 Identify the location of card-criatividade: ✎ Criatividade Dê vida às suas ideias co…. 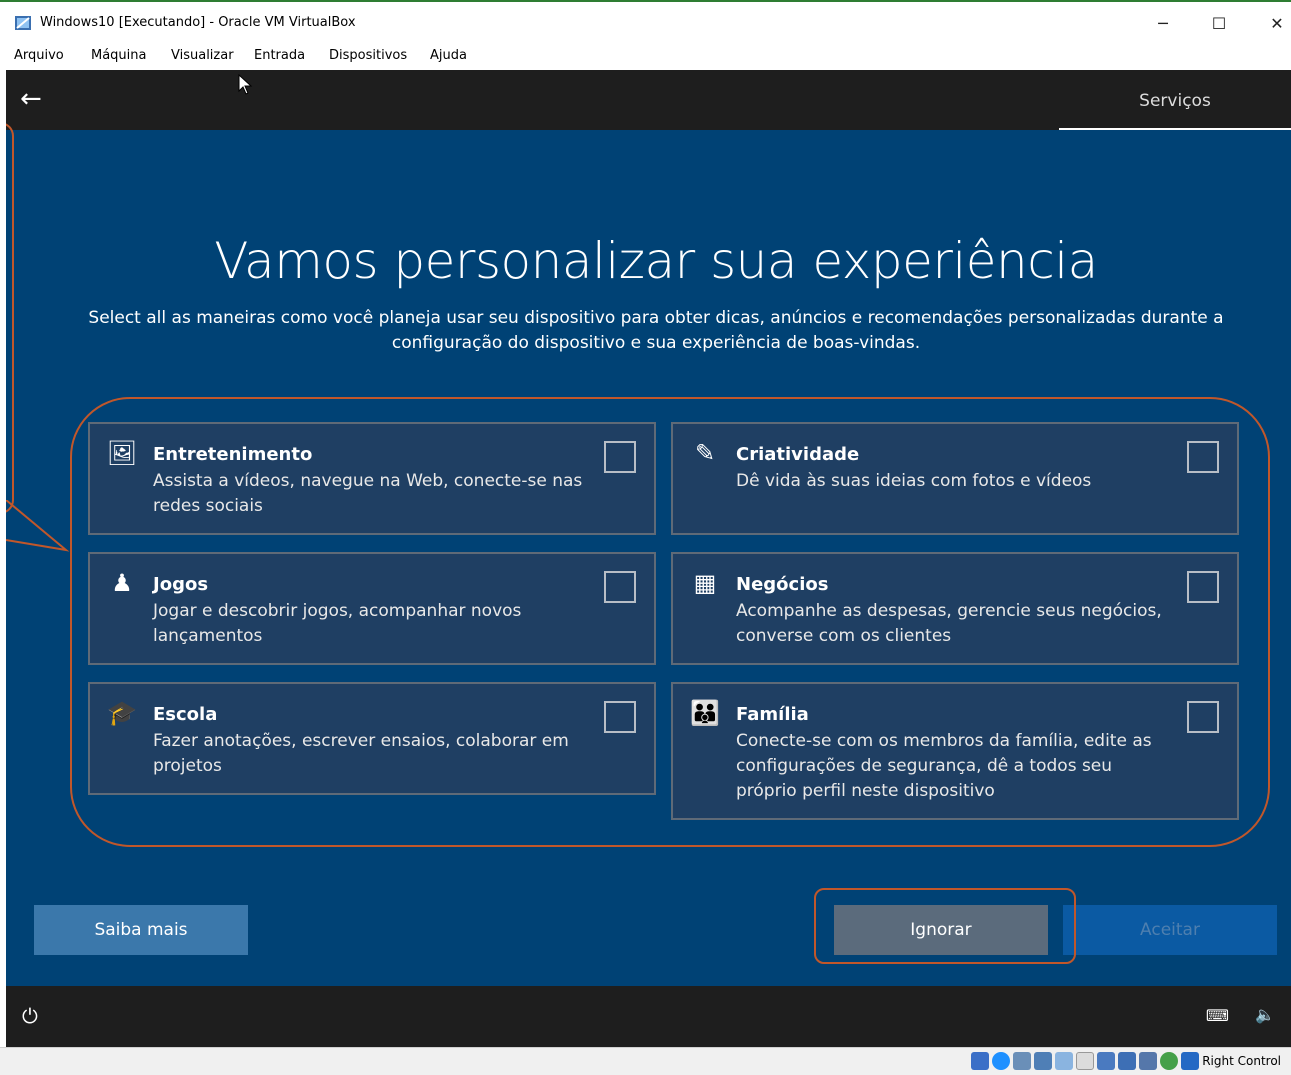
(955, 478).